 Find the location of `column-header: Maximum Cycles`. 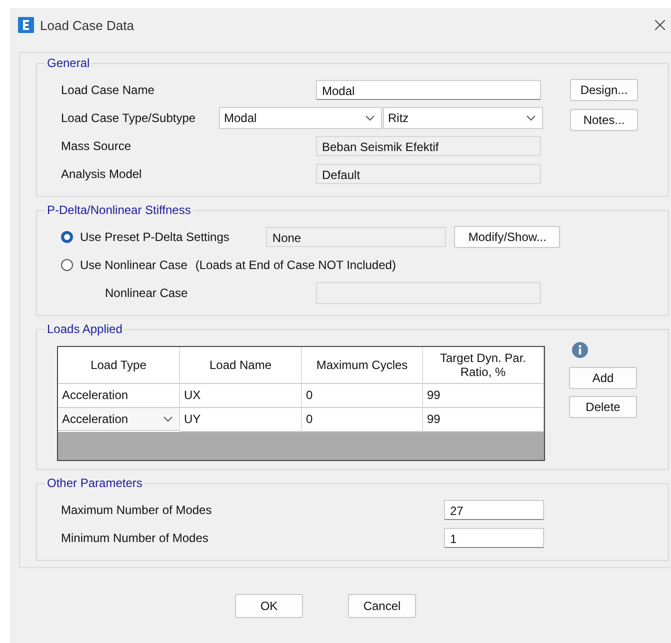

column-header: Maximum Cycles is located at coordinates (362, 365).